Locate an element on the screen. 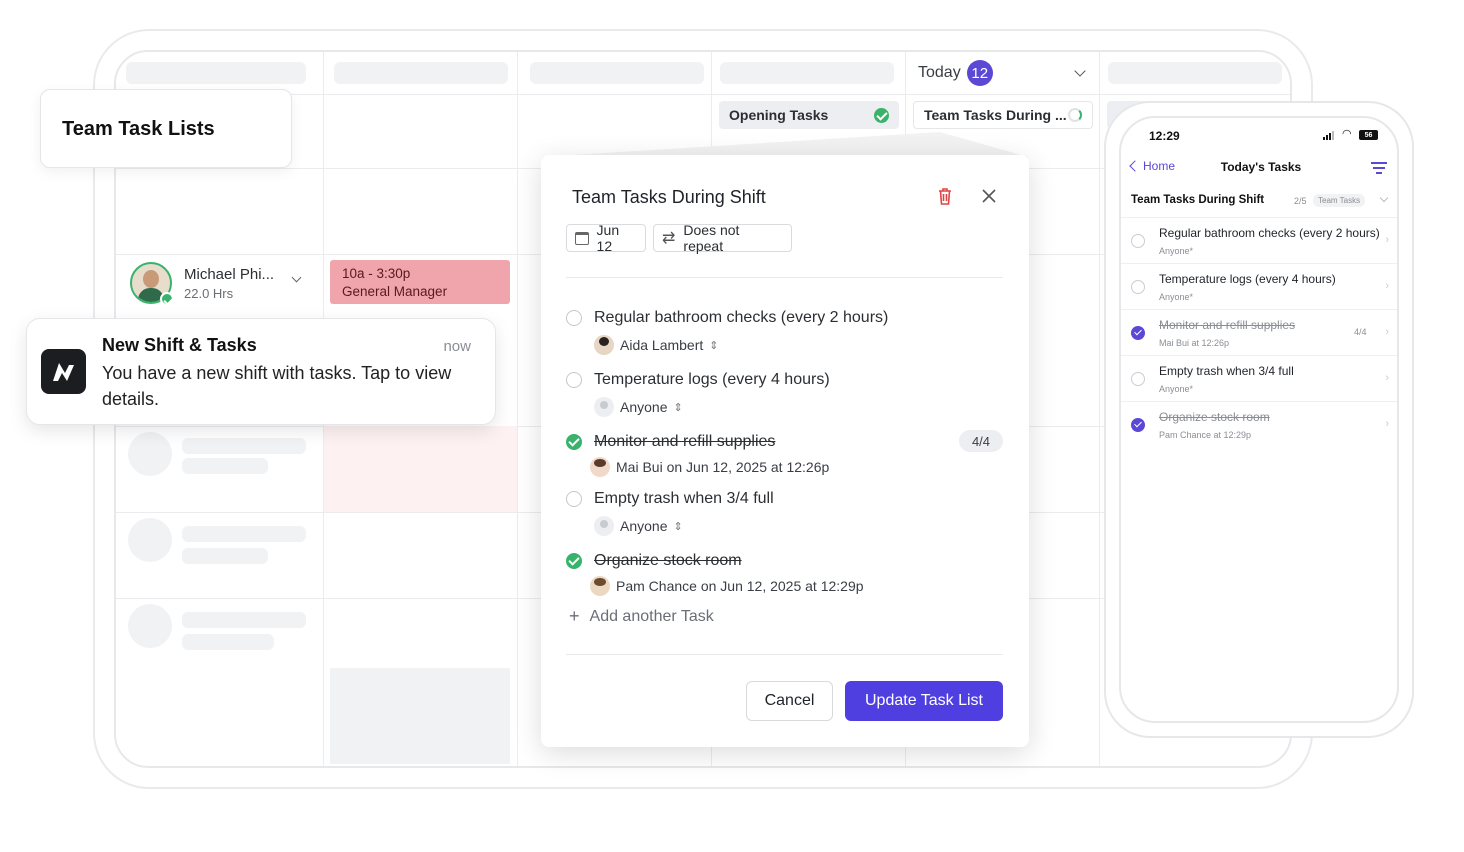 Image resolution: width=1464 pixels, height=852 pixels. notification-title: New Shift & Tasks is located at coordinates (179, 345).